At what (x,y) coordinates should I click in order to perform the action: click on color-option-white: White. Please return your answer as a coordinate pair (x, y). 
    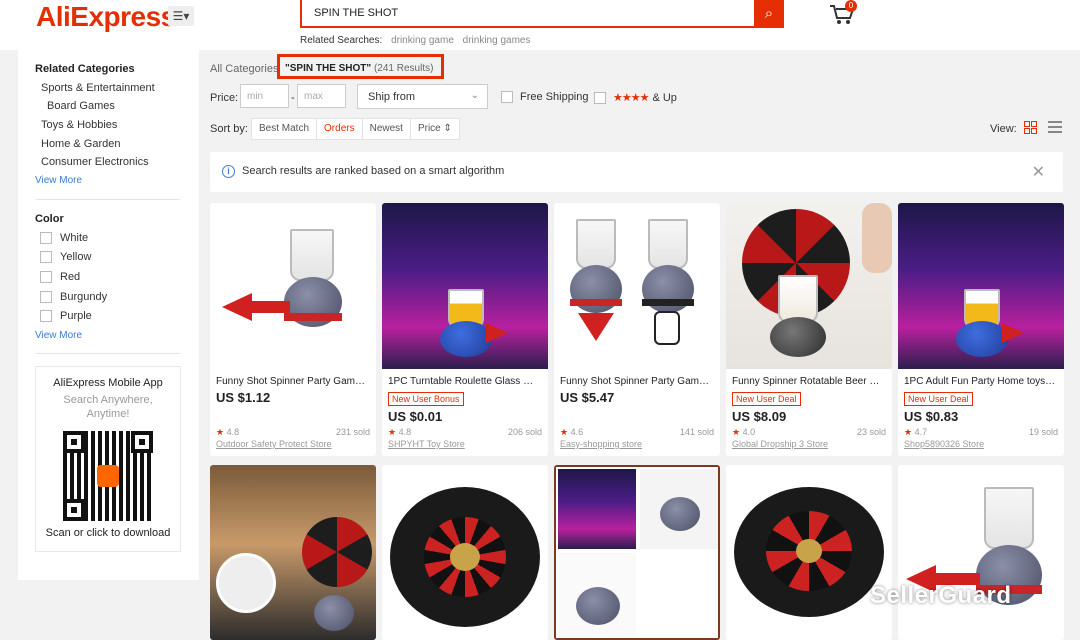
    Looking at the image, I should click on (64, 238).